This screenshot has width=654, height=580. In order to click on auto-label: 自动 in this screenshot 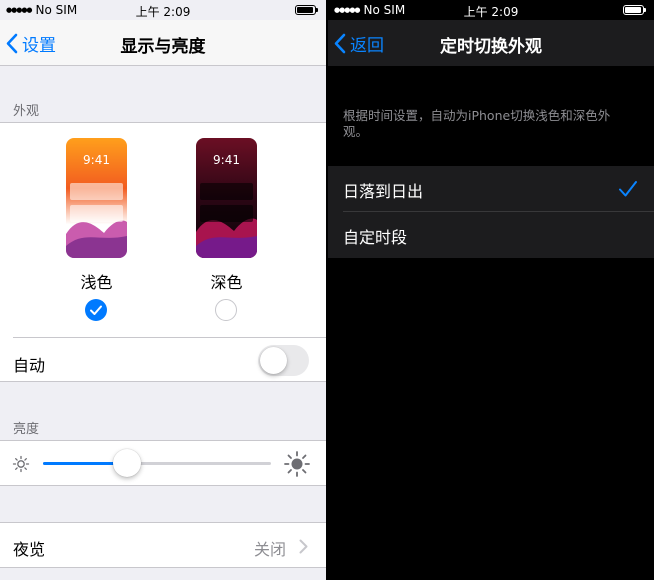, I will do `click(29, 365)`.